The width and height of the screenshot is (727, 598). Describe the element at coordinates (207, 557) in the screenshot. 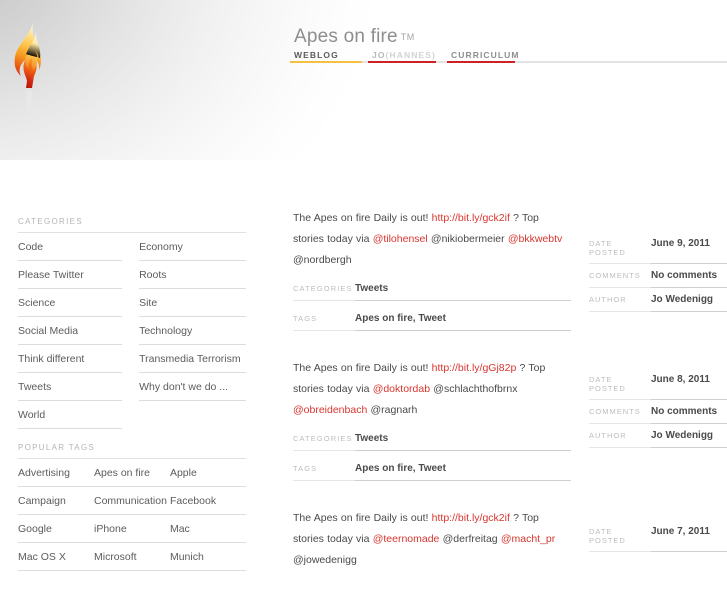

I see `tag-item: Munich` at that location.